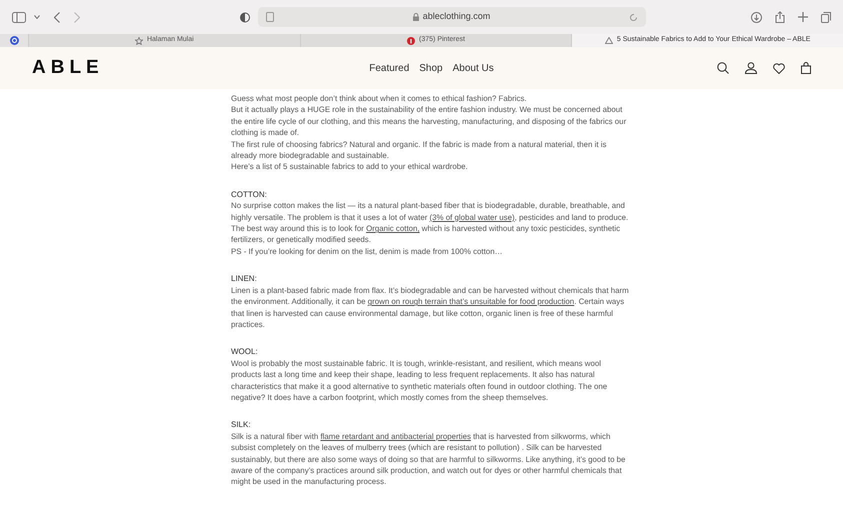 The image size is (843, 531). Describe the element at coordinates (803, 17) in the screenshot. I see `plus-icon` at that location.